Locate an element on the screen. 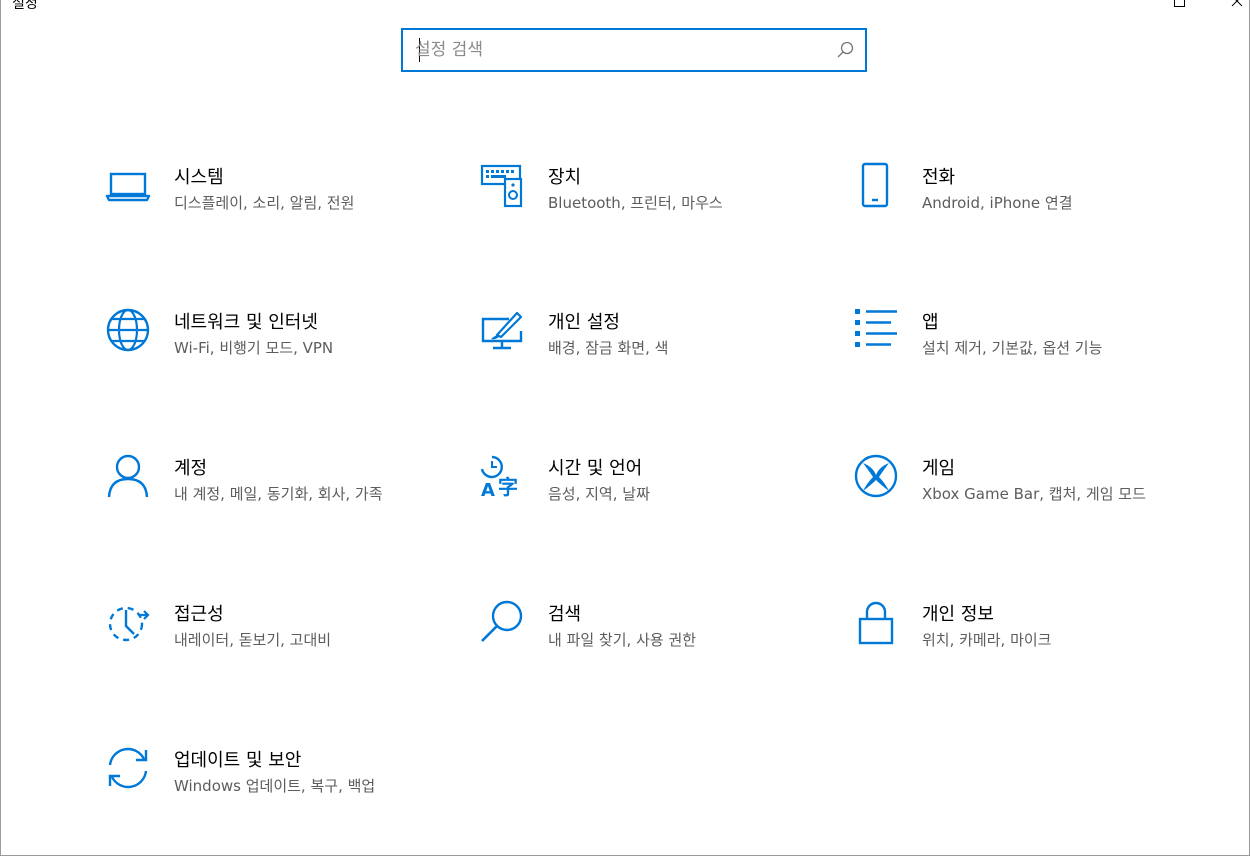 This screenshot has height=856, width=1250. globe-icon is located at coordinates (128, 330).